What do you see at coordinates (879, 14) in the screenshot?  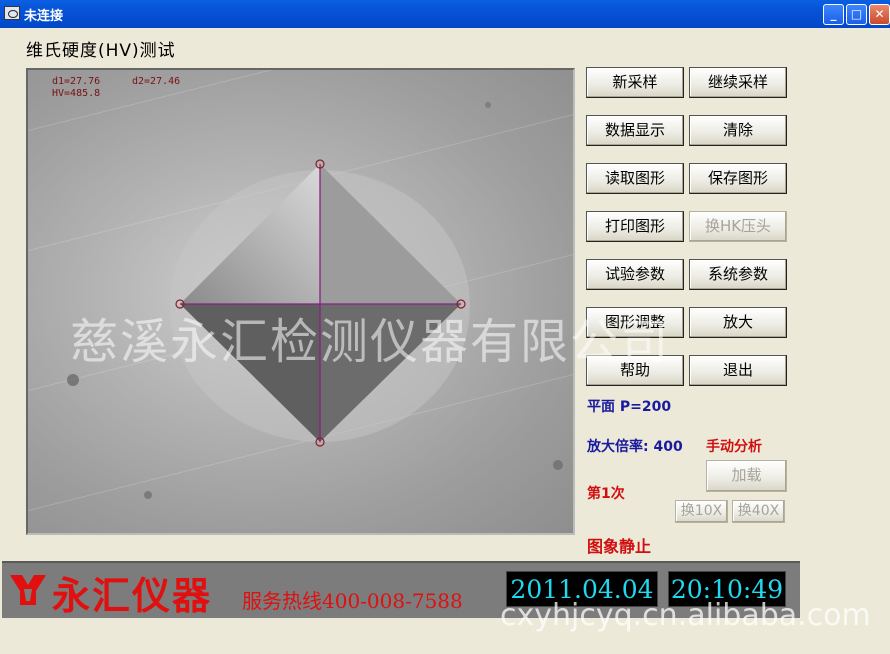 I see `close-button: ✕` at bounding box center [879, 14].